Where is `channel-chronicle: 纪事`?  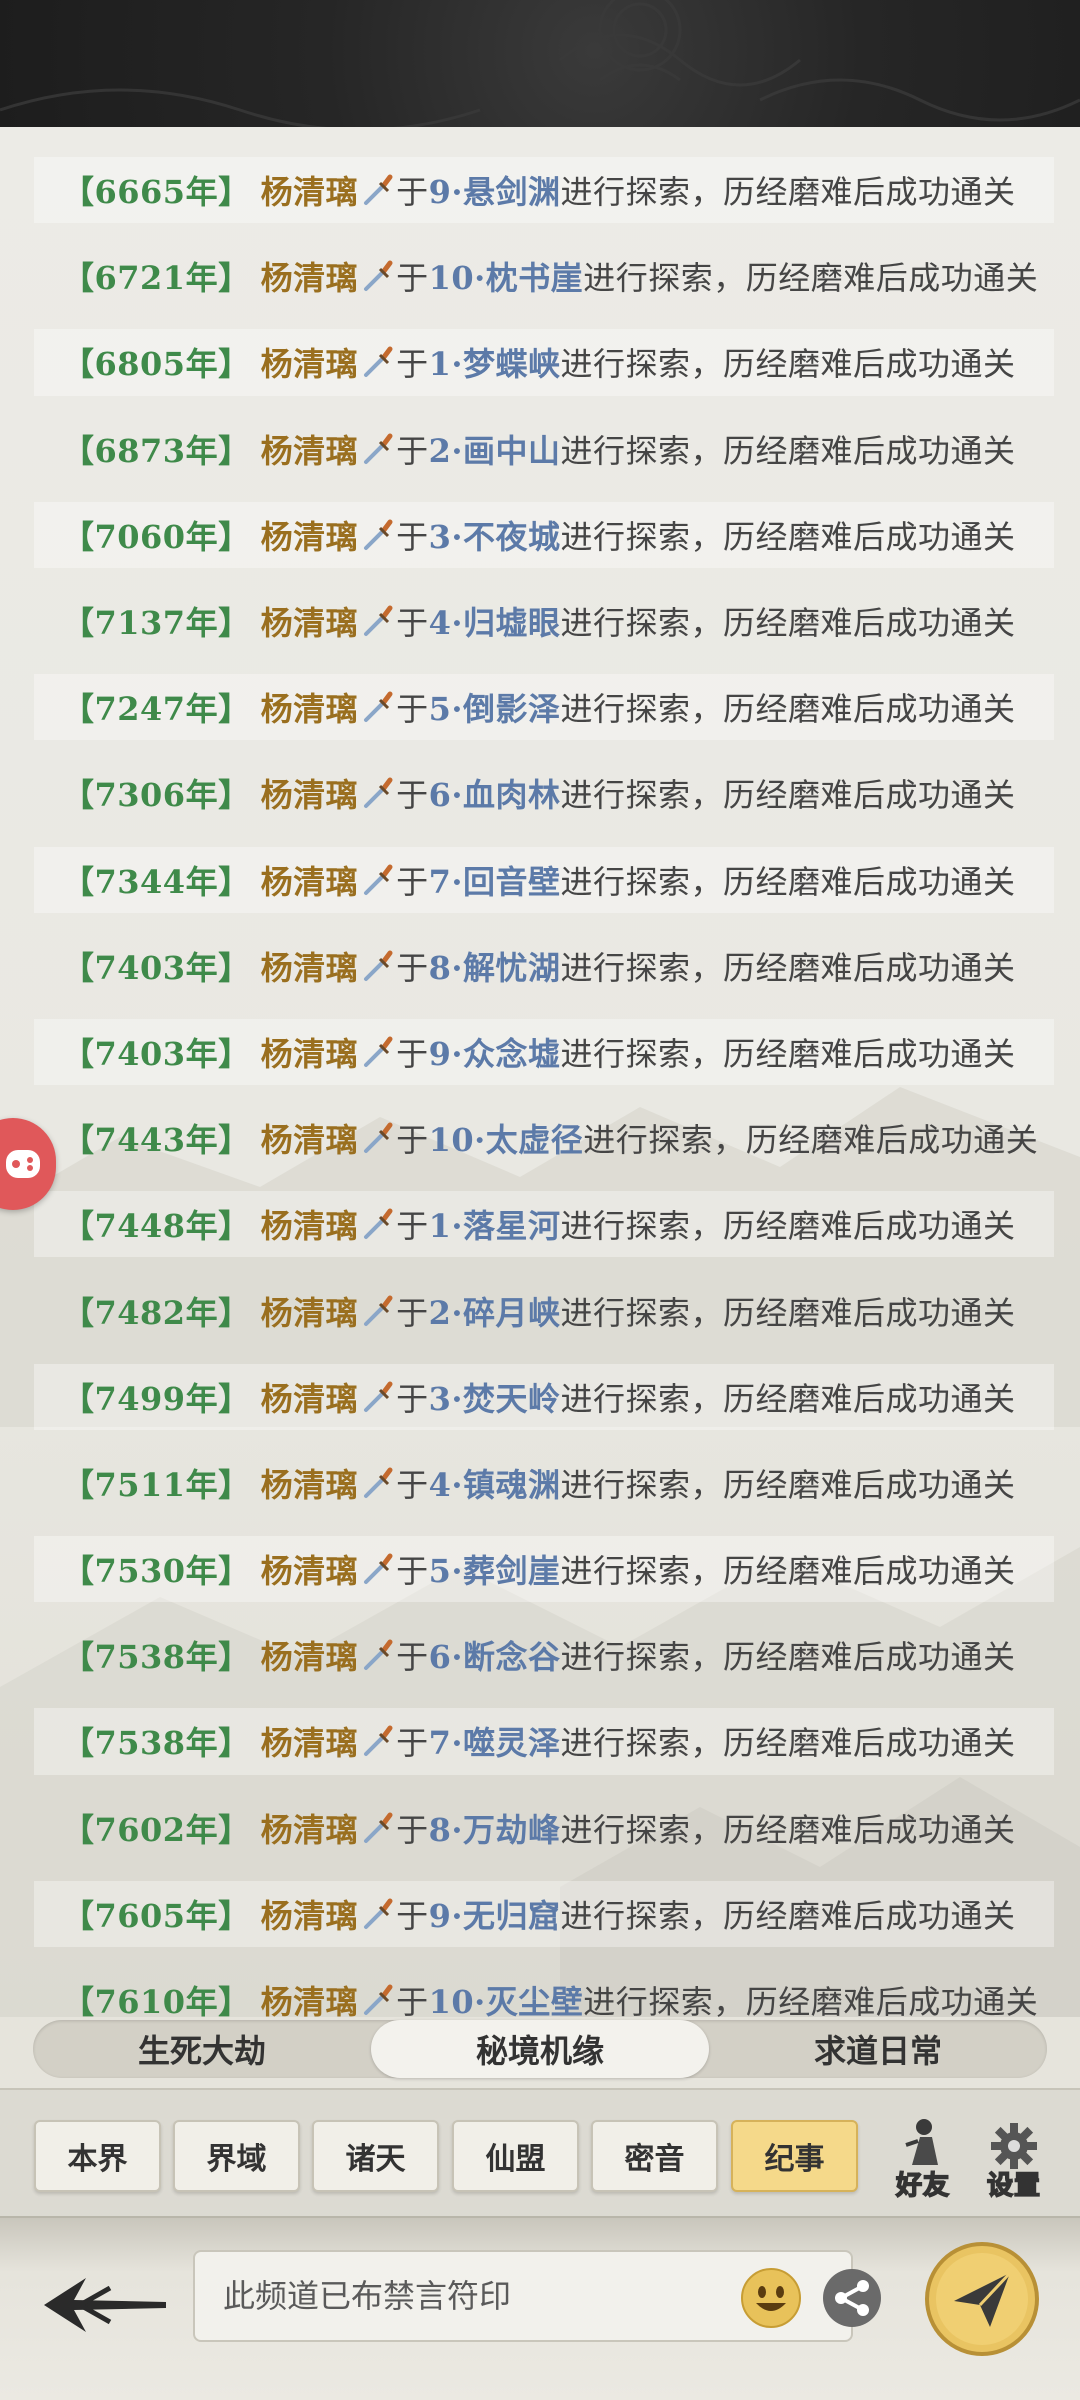
channel-chronicle: 纪事 is located at coordinates (794, 2156).